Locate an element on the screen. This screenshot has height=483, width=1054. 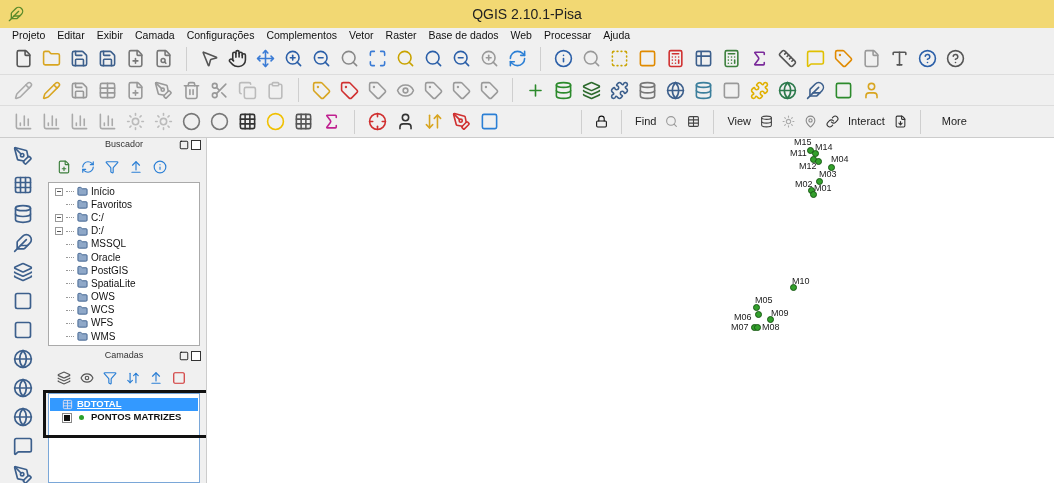
menu-item: Web is located at coordinates (521, 36).